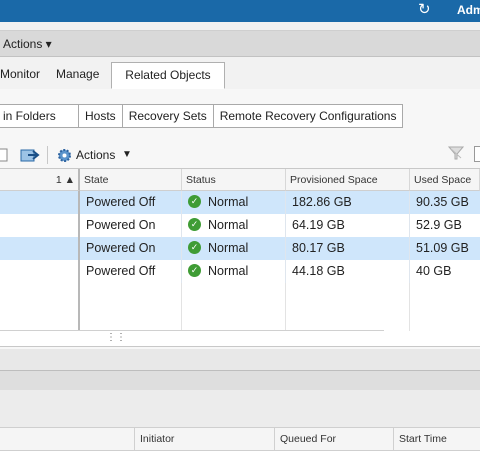  I want to click on provisioned-cell: 80.17 GB, so click(348, 248).